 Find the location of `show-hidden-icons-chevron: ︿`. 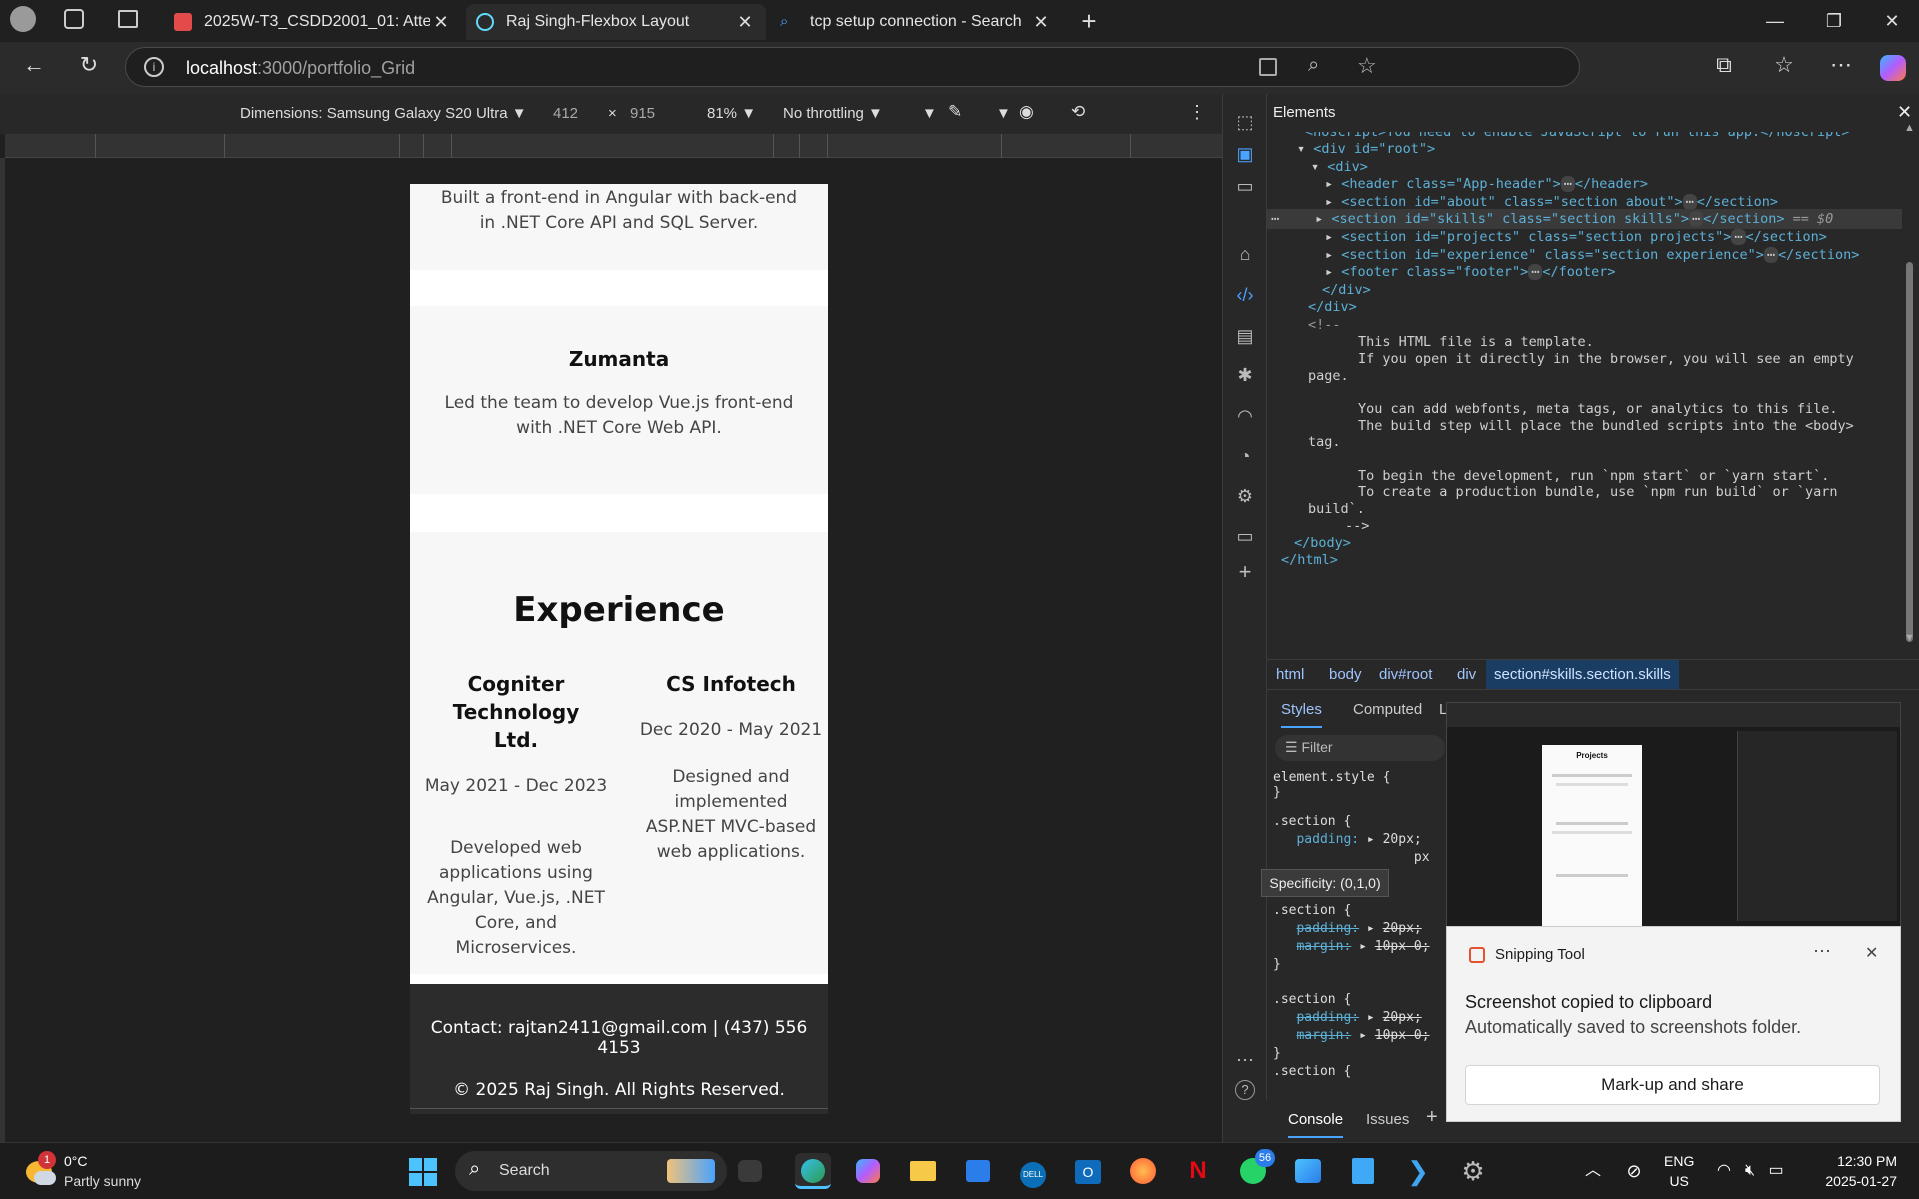

show-hidden-icons-chevron: ︿ is located at coordinates (1593, 1171).